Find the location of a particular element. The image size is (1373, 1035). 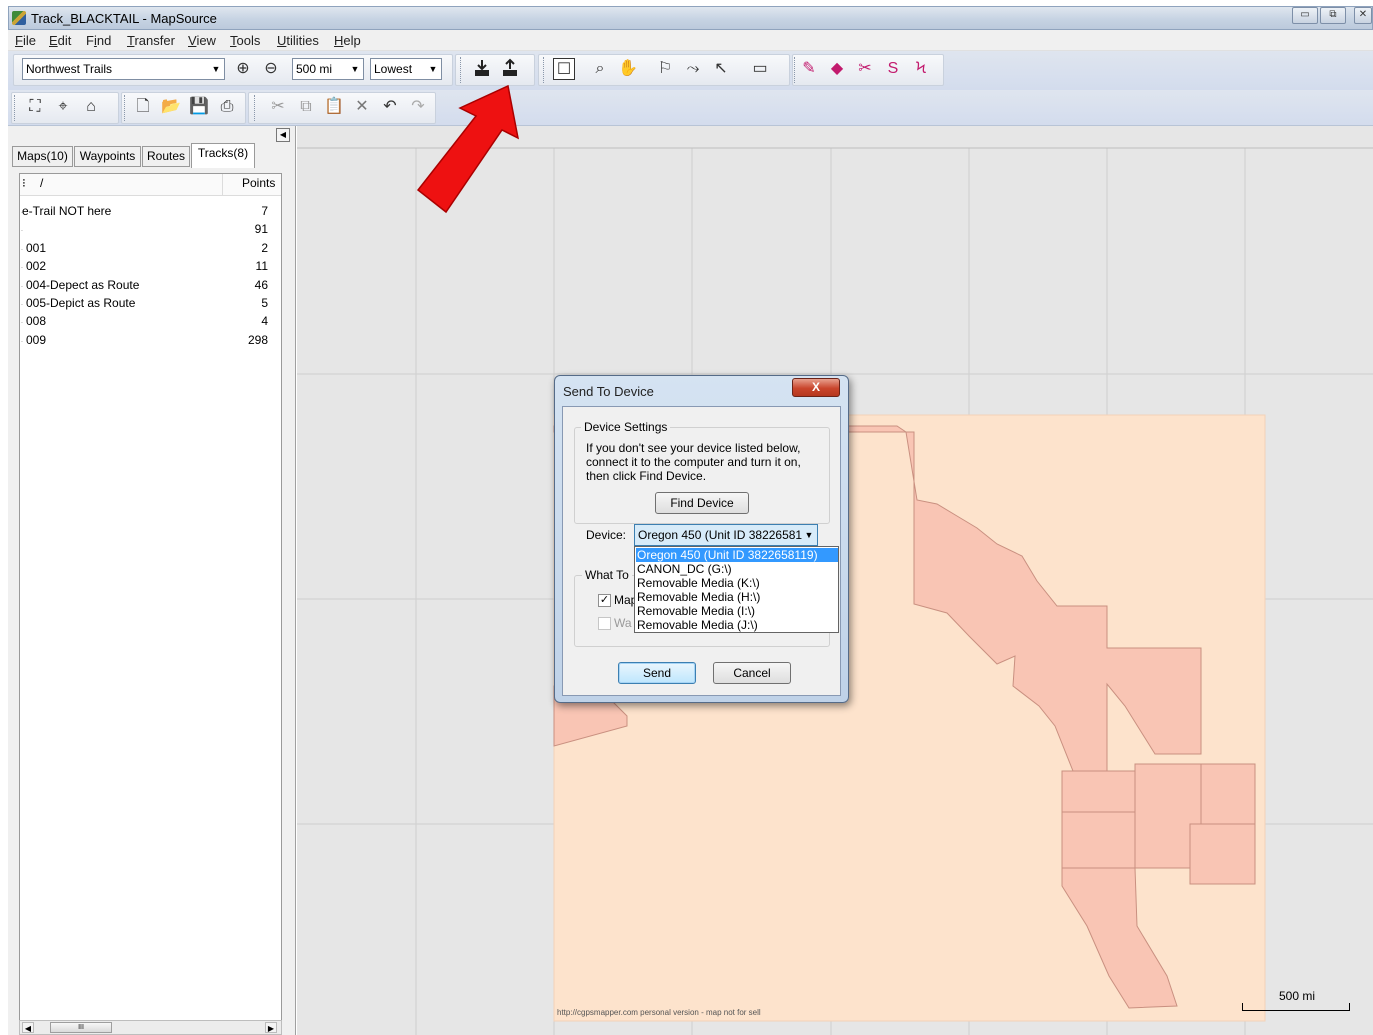

minimize-button: ▭ is located at coordinates (1305, 15).